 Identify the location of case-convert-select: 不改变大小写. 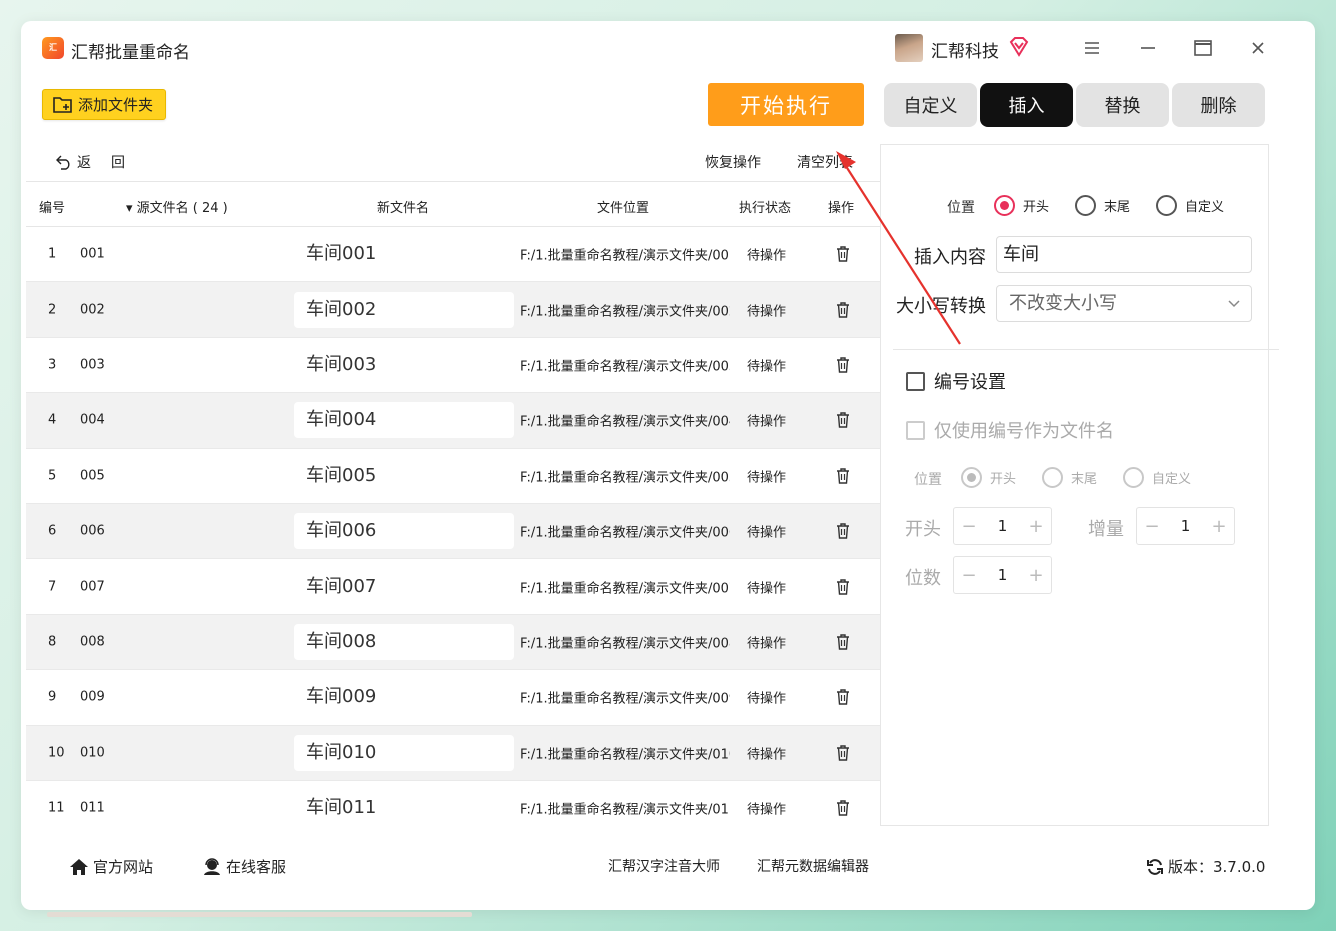
(1124, 303).